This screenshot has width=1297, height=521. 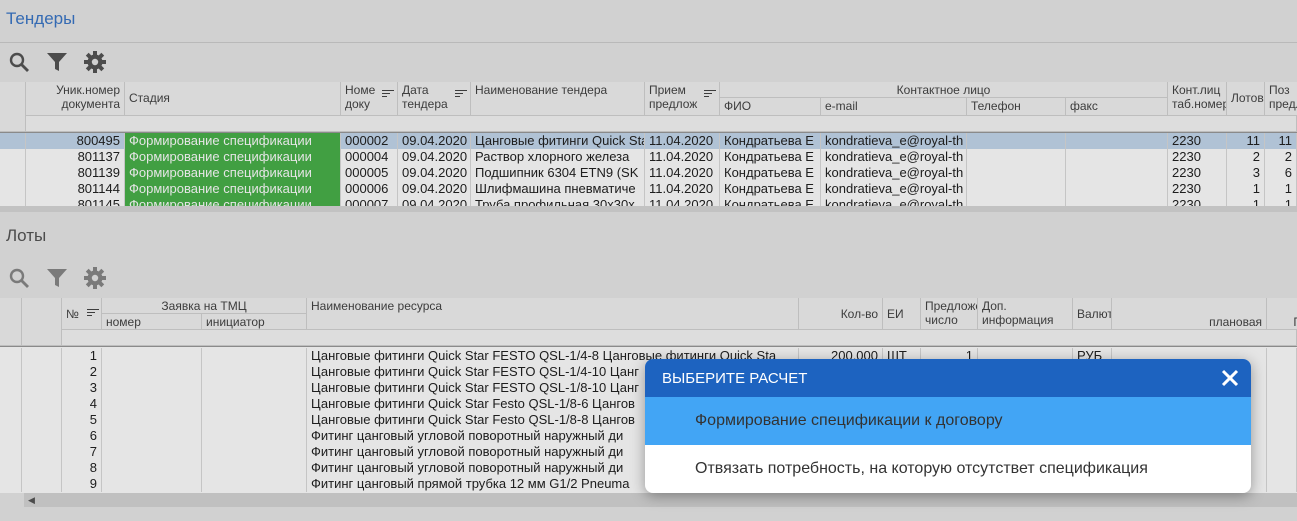 I want to click on cell-num: 4, so click(x=82, y=404).